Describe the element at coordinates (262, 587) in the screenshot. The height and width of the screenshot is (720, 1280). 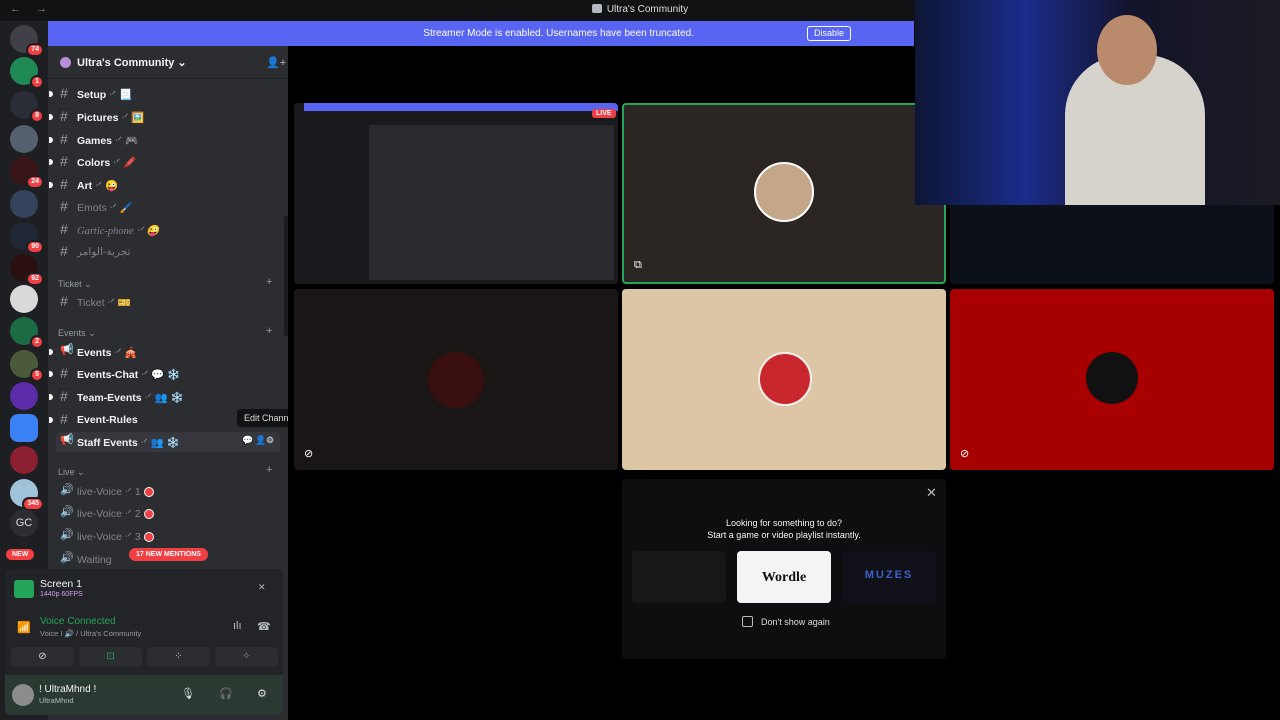
I see `stop-stream-icon: ✕` at that location.